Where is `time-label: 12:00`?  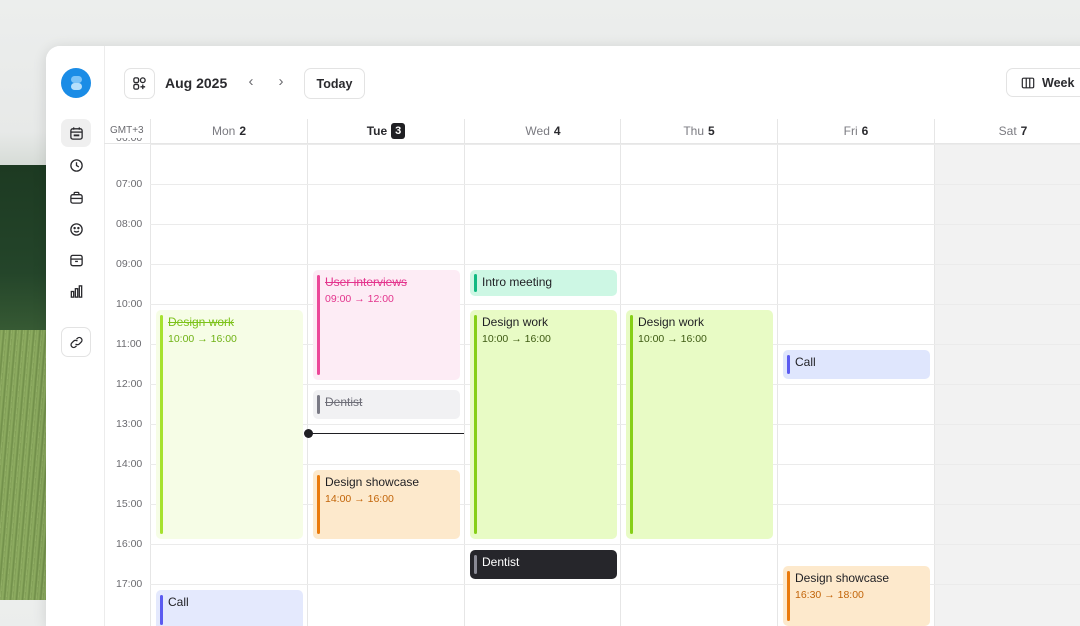 time-label: 12:00 is located at coordinates (129, 384).